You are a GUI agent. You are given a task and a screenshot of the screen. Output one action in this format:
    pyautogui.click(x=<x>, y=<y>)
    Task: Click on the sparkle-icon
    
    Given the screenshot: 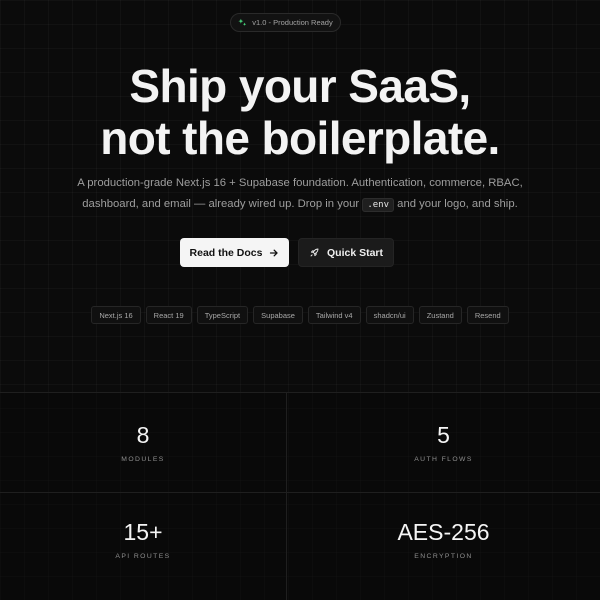 What is the action you would take?
    pyautogui.click(x=242, y=22)
    